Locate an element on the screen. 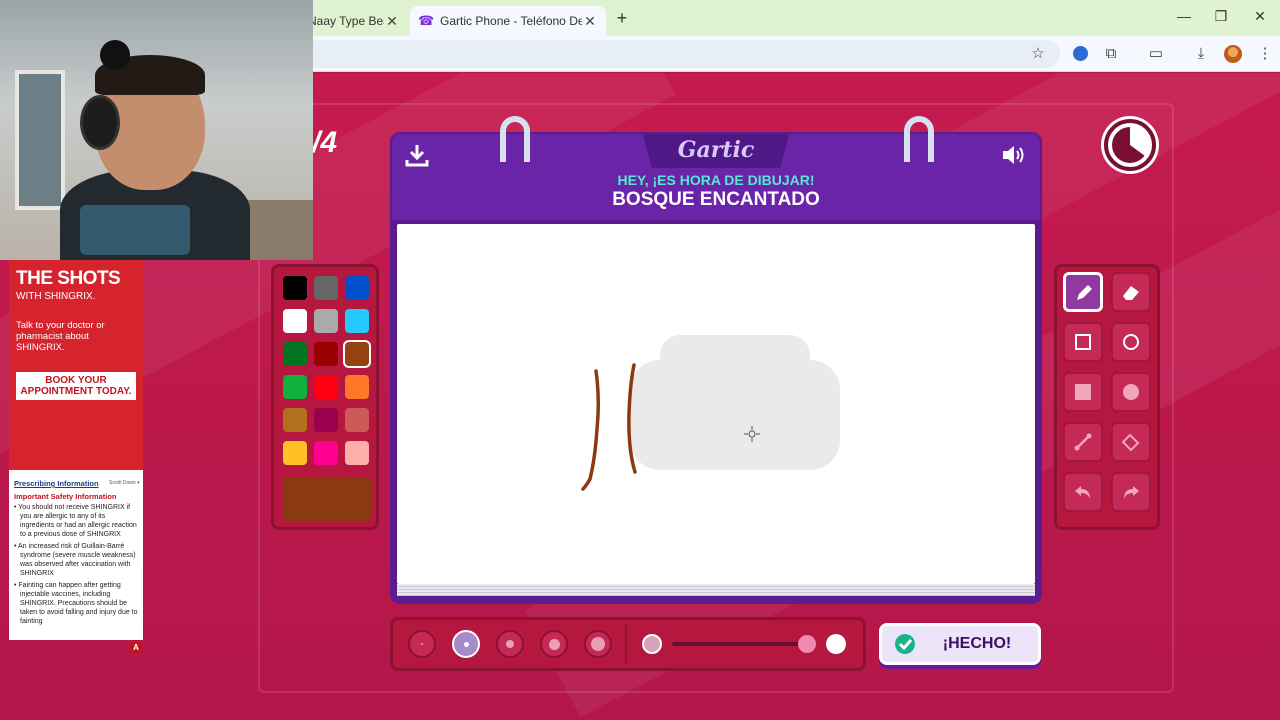  prompt-heading: HEY, ¡ES HORA DE DIBUJAR! is located at coordinates (716, 180).